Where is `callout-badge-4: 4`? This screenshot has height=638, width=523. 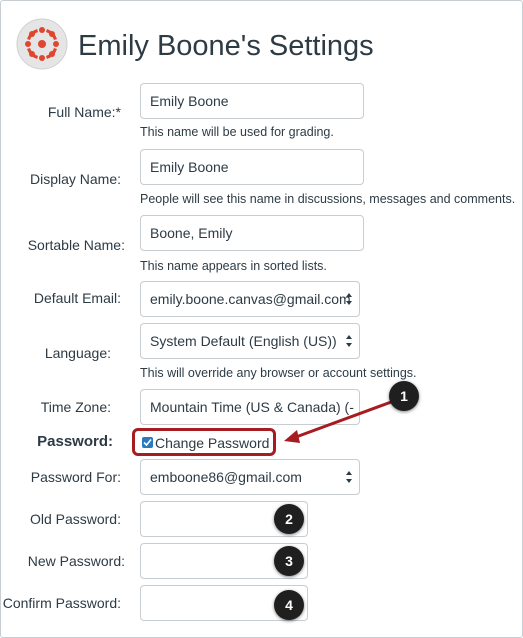
callout-badge-4: 4 is located at coordinates (289, 605).